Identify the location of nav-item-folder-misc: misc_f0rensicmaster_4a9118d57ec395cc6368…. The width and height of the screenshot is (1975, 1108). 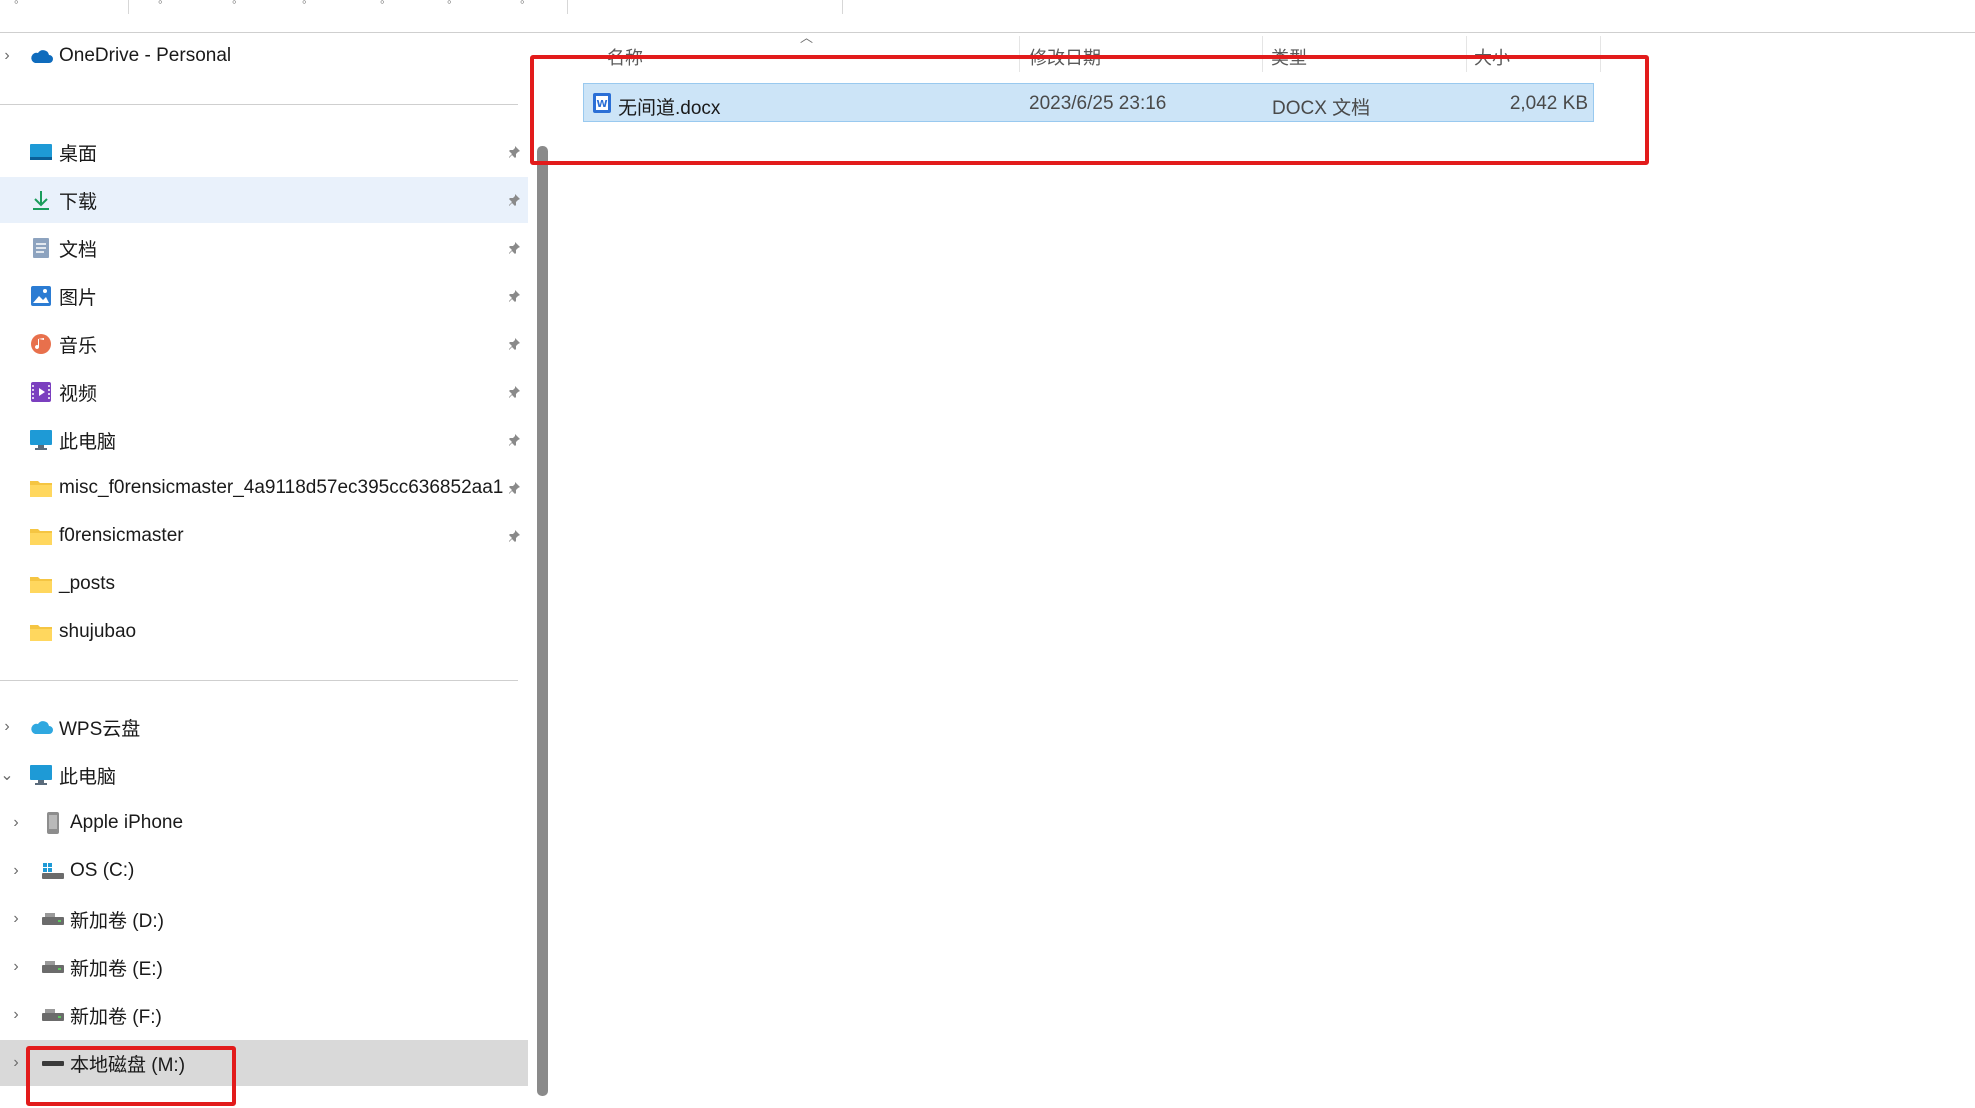
(264, 488).